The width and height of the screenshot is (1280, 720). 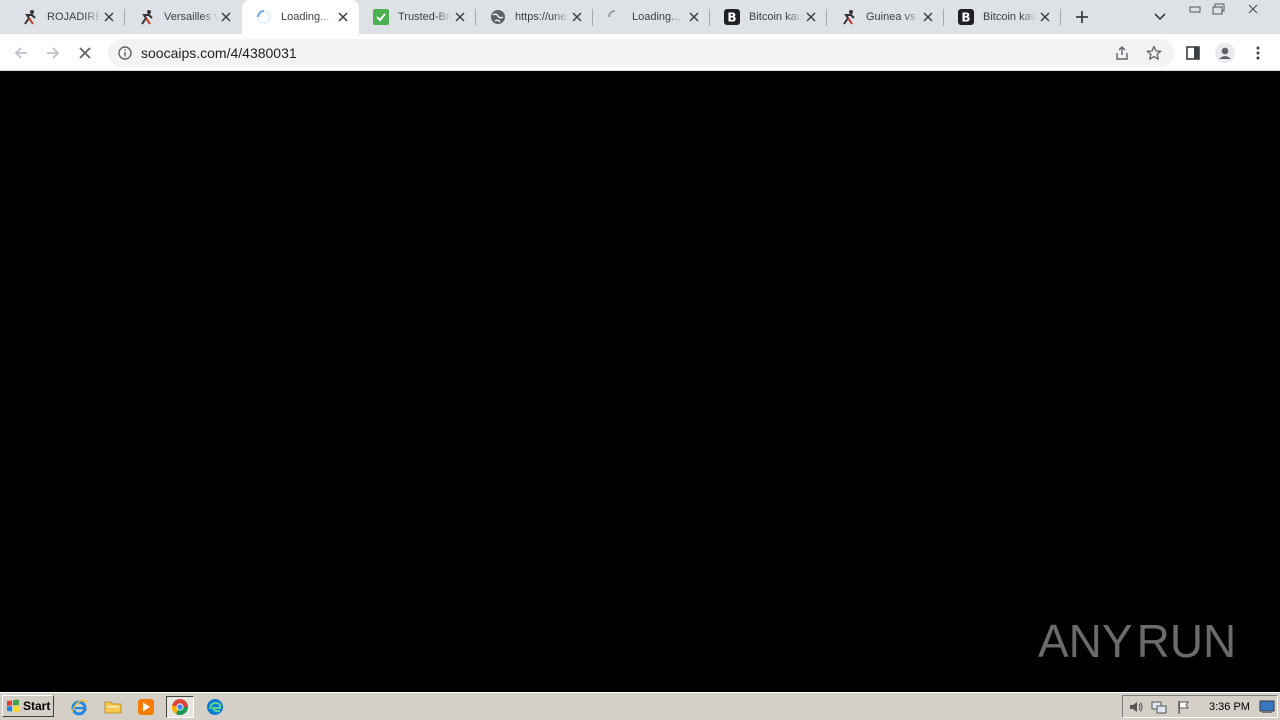 I want to click on folder-icon, so click(x=113, y=707).